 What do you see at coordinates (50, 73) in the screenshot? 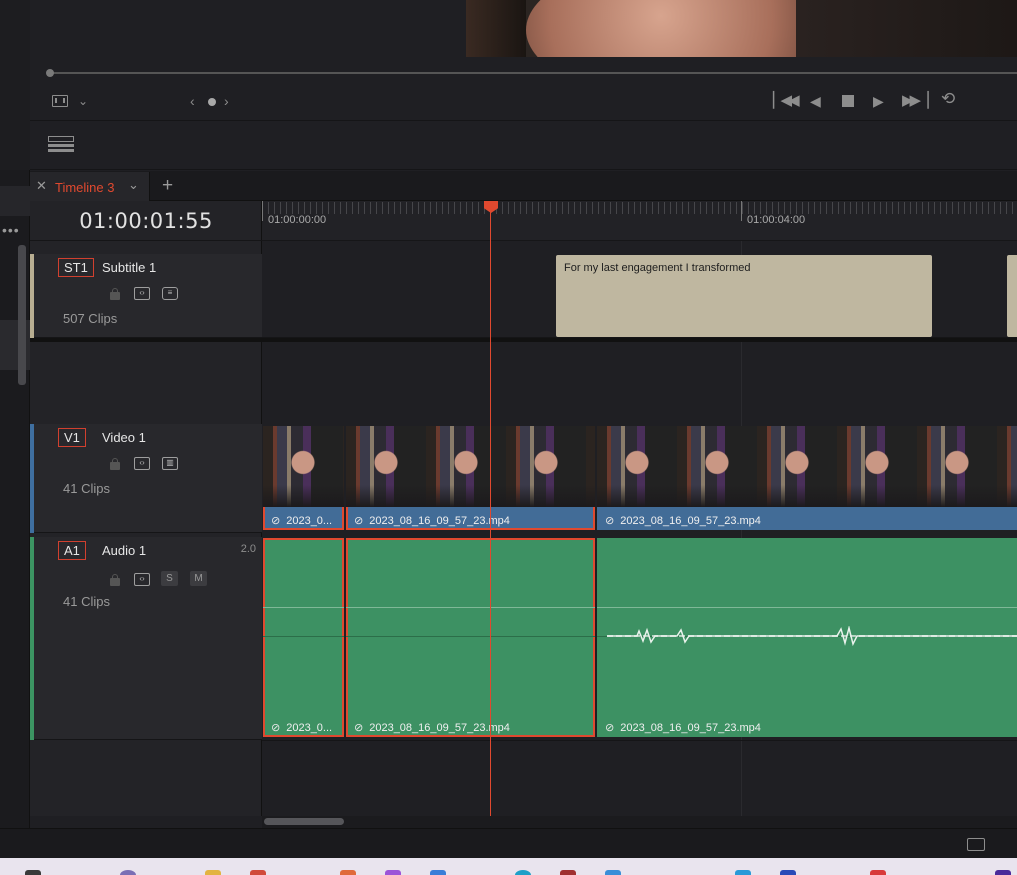
I see `viewer-scrubber-handle` at bounding box center [50, 73].